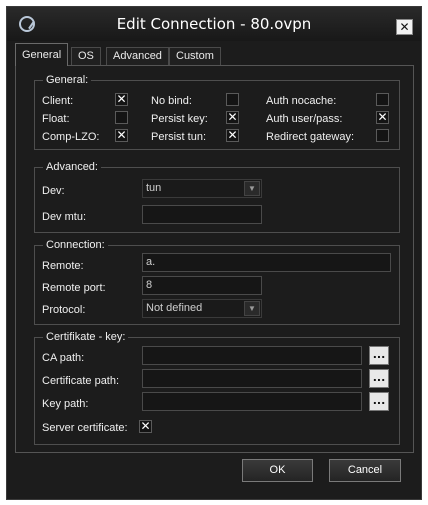 This screenshot has height=505, width=428. I want to click on persist-key-label: Persist key:, so click(179, 119).